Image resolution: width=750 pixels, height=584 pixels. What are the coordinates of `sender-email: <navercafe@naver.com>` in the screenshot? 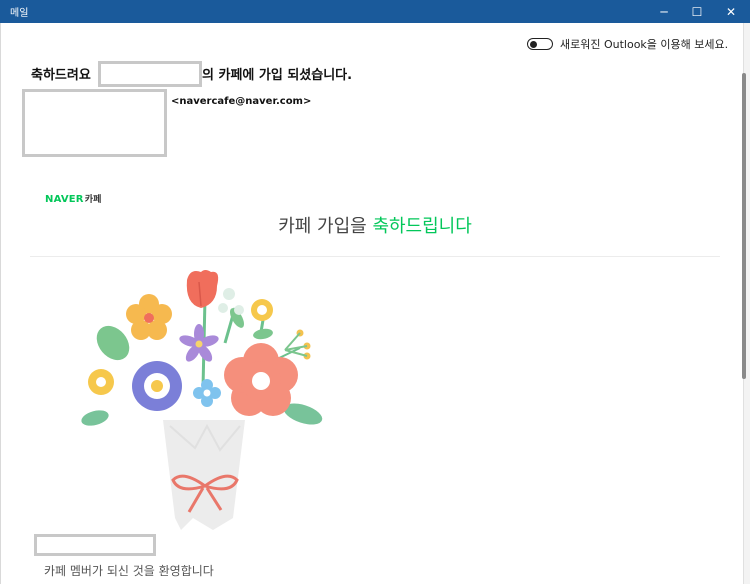 It's located at (241, 101).